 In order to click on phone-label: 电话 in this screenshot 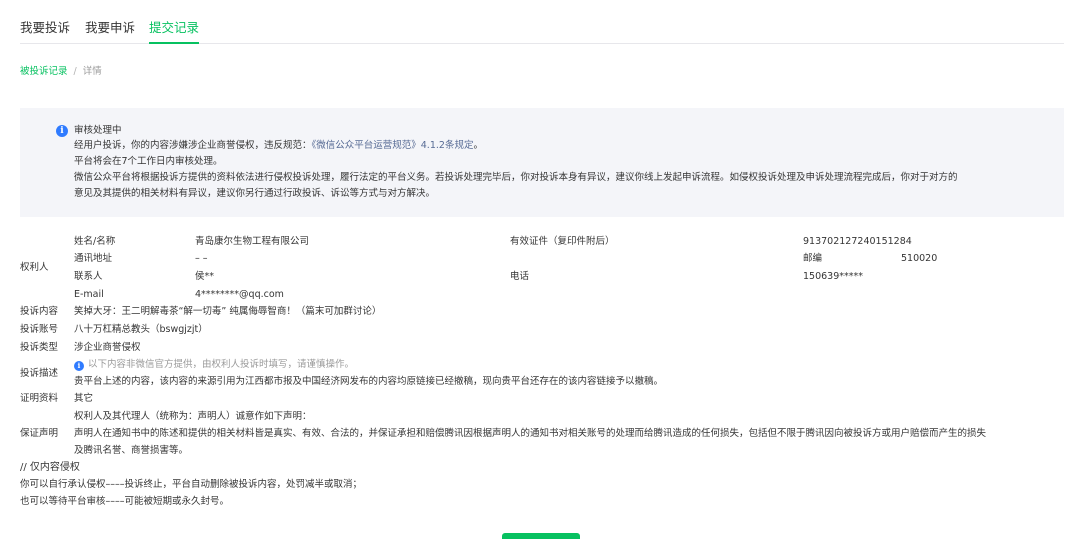, I will do `click(520, 276)`.